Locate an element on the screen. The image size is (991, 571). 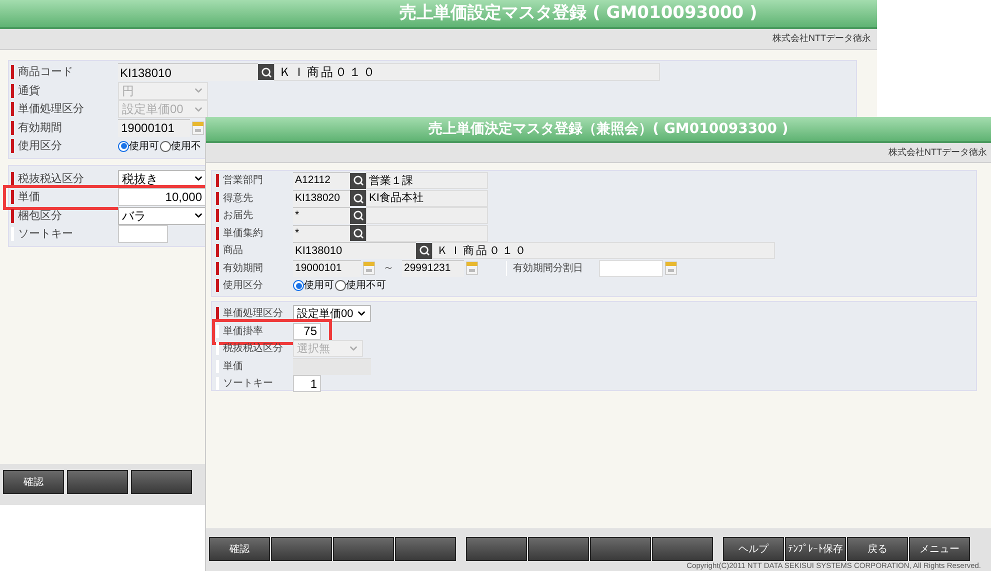
select-field: 設定単価00 is located at coordinates (332, 313).